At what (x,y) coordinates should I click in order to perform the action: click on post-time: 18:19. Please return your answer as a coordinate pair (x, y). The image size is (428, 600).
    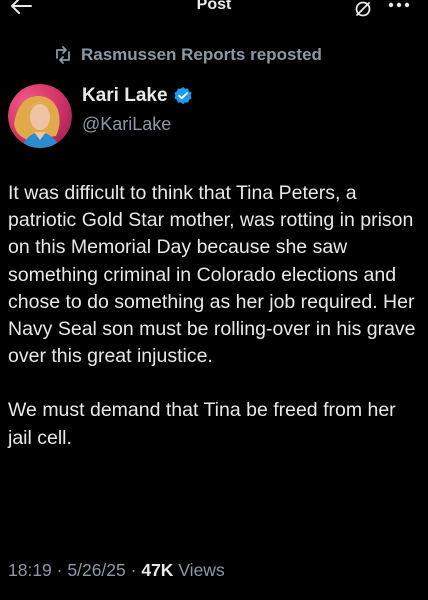
    Looking at the image, I should click on (30, 570).